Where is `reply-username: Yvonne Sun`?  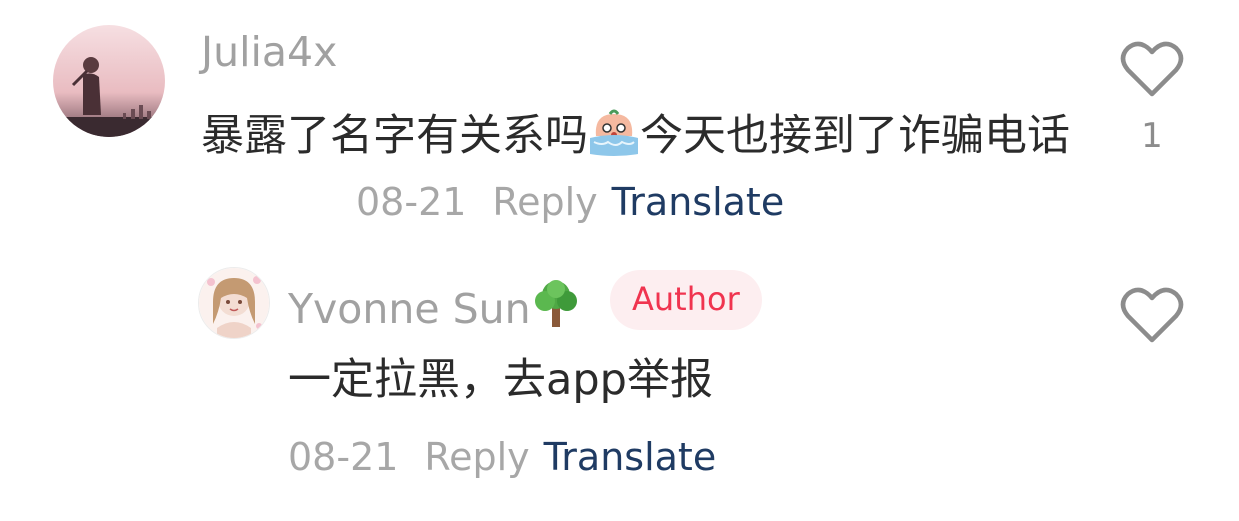
reply-username: Yvonne Sun is located at coordinates (434, 305).